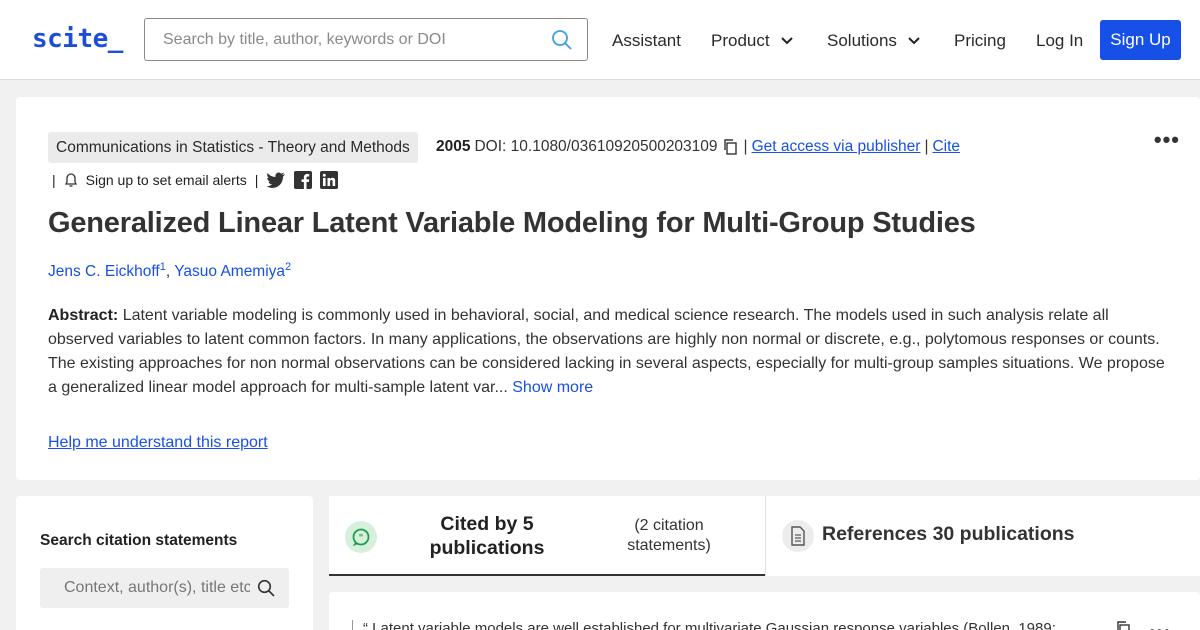 This screenshot has height=630, width=1200. Describe the element at coordinates (139, 540) in the screenshot. I see `citation-search-heading: Search citation statements` at that location.